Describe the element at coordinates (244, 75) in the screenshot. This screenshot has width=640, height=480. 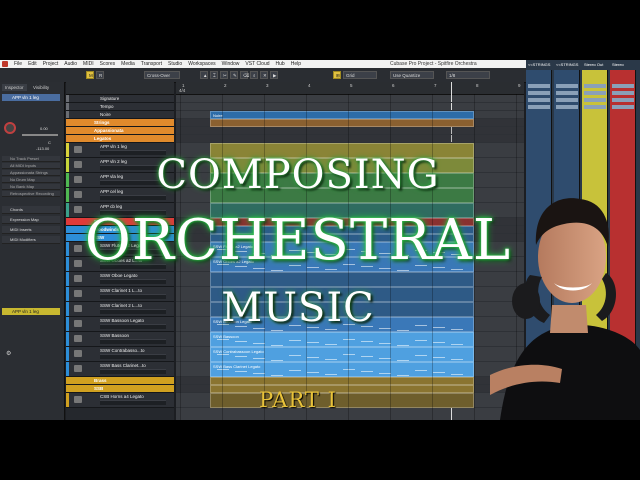
I see `erase-tool-icon: ⌫` at that location.